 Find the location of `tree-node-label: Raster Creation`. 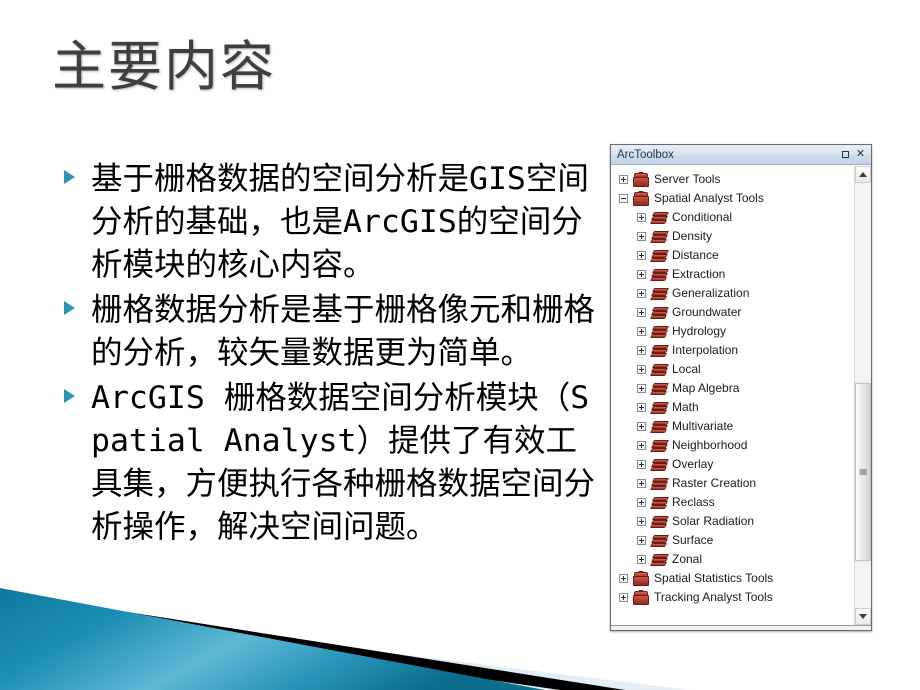

tree-node-label: Raster Creation is located at coordinates (714, 483).